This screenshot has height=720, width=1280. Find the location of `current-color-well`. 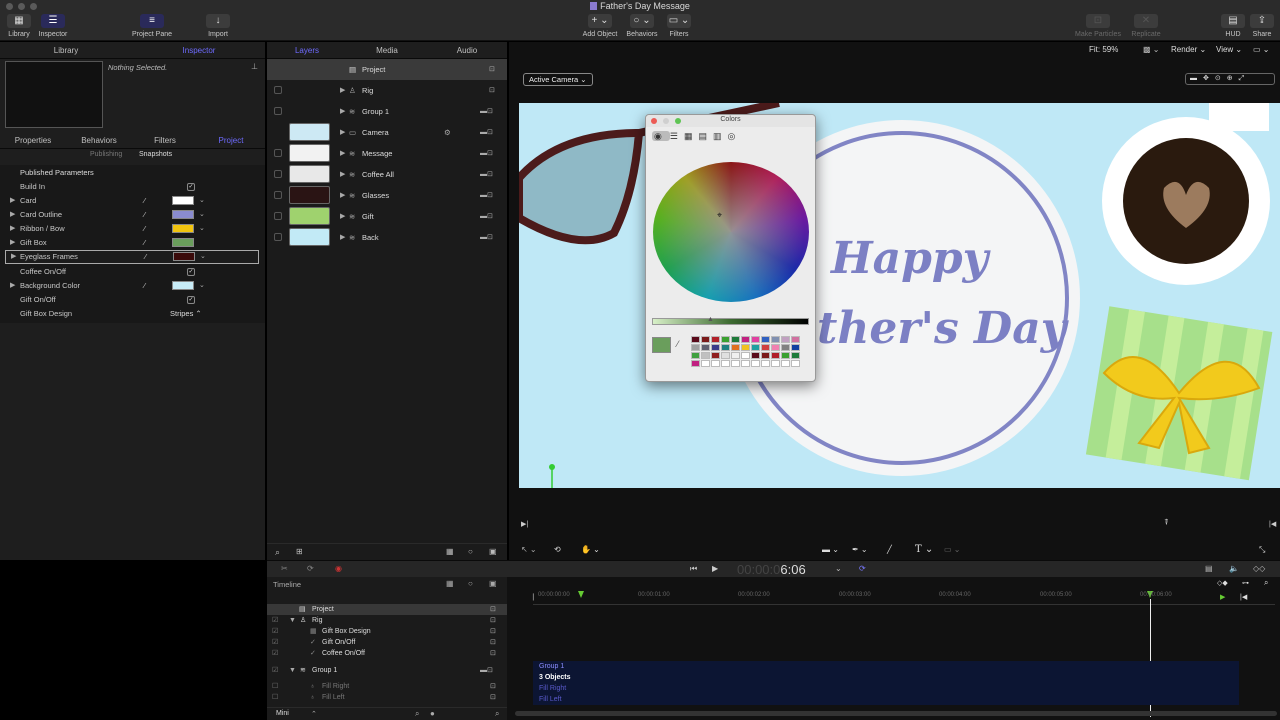

current-color-well is located at coordinates (661, 345).